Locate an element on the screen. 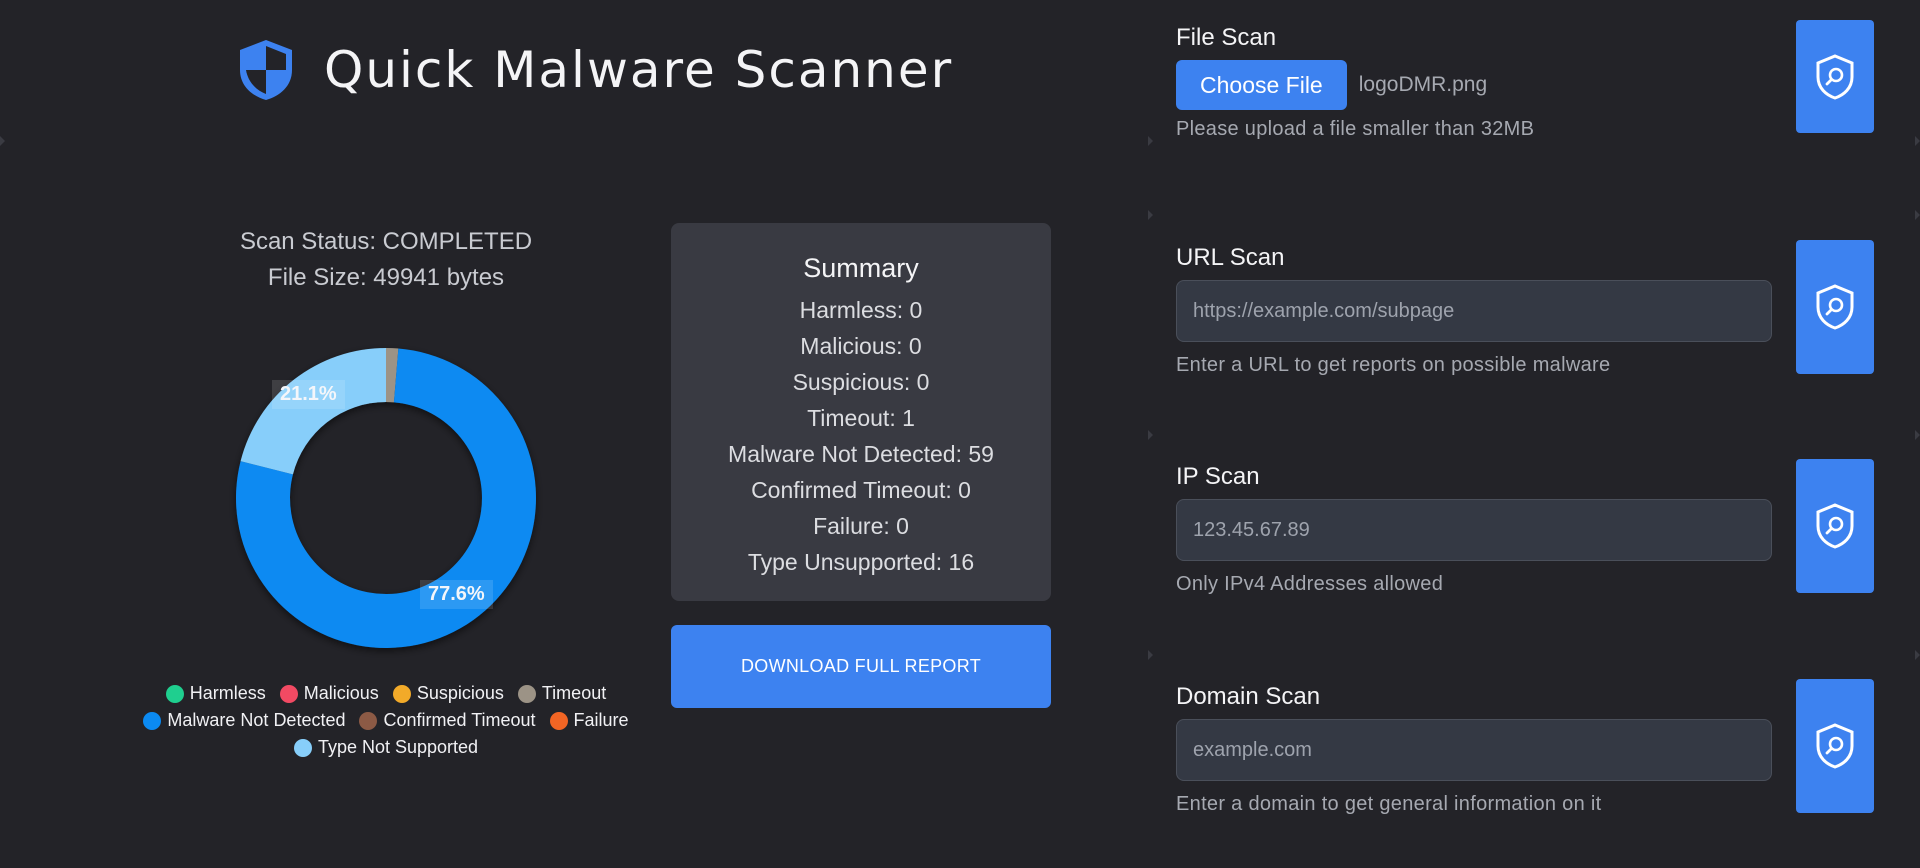 The image size is (1920, 868). legend-item: Confirmed Timeout is located at coordinates (447, 720).